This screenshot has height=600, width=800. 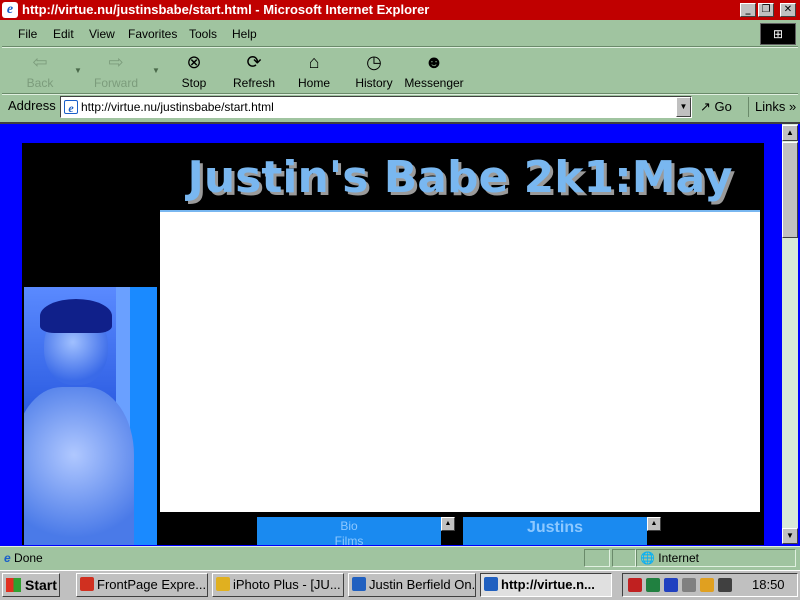 I want to click on mini-link-bio: Bio, so click(x=349, y=526).